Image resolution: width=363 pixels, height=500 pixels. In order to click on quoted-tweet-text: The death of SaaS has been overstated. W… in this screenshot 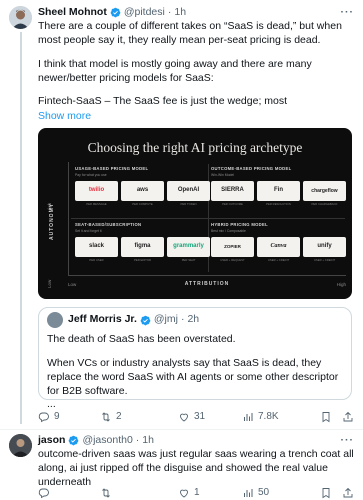, I will do `click(193, 372)`.